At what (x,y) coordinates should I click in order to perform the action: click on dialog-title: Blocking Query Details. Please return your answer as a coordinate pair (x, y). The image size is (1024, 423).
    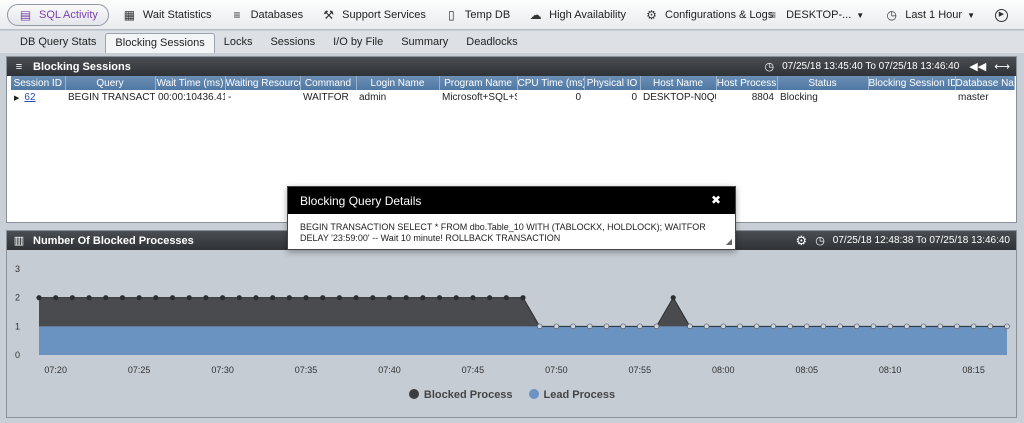
    Looking at the image, I should click on (361, 200).